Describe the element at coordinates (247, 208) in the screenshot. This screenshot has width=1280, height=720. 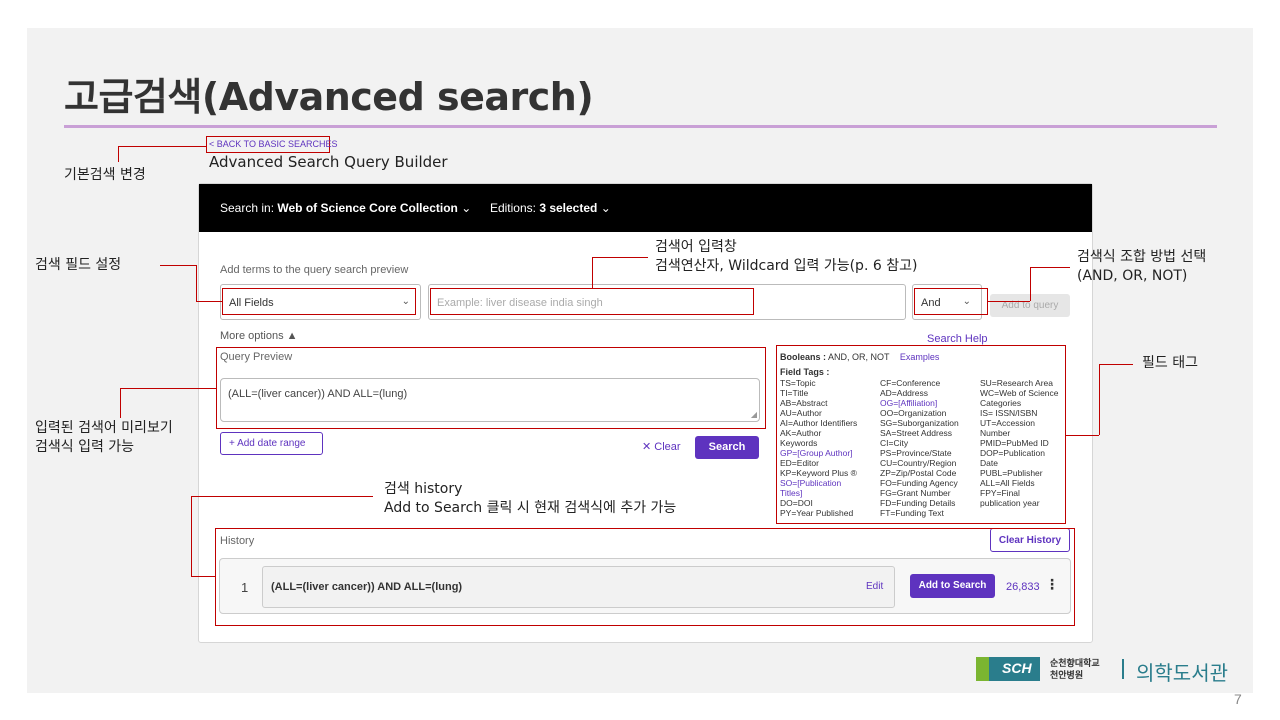
I see `search-in-label: Search in:` at that location.